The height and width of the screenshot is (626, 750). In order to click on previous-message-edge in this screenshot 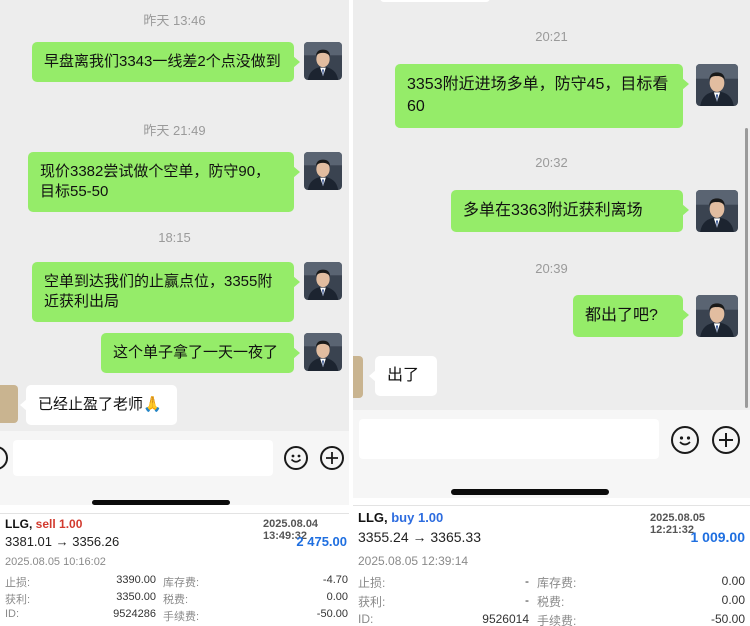, I will do `click(435, 1)`.